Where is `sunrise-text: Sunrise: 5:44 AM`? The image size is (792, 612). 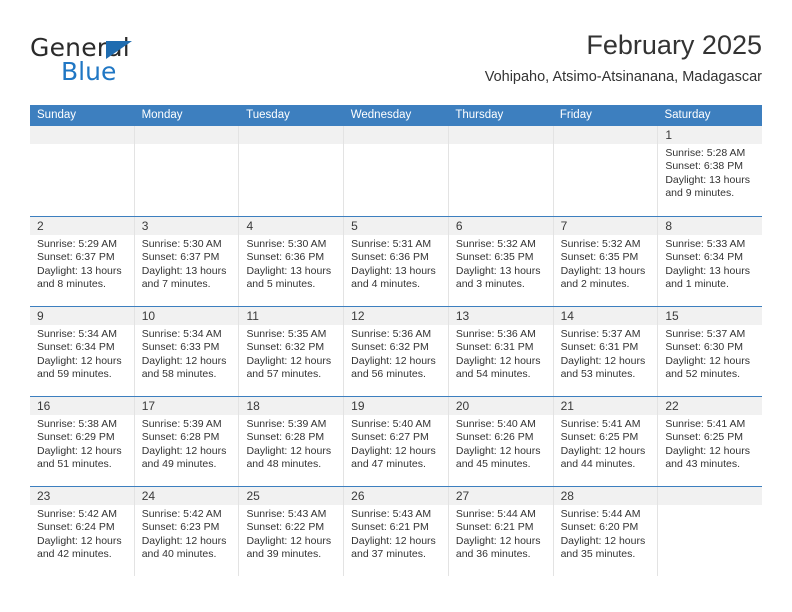
sunrise-text: Sunrise: 5:44 AM is located at coordinates (495, 514).